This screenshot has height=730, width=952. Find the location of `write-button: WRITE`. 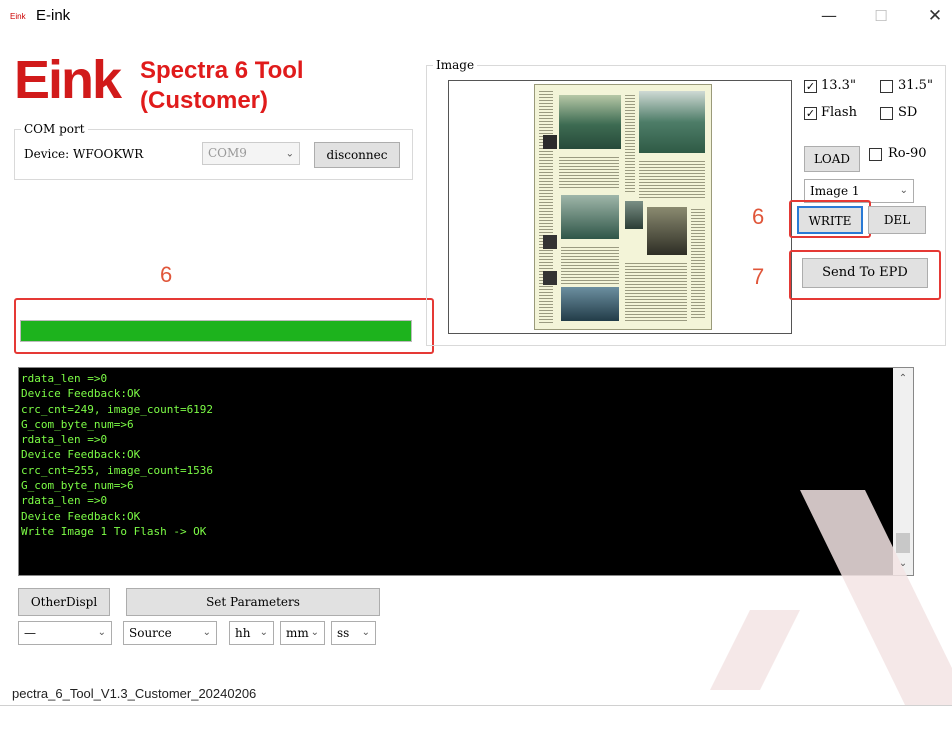

write-button: WRITE is located at coordinates (830, 220).